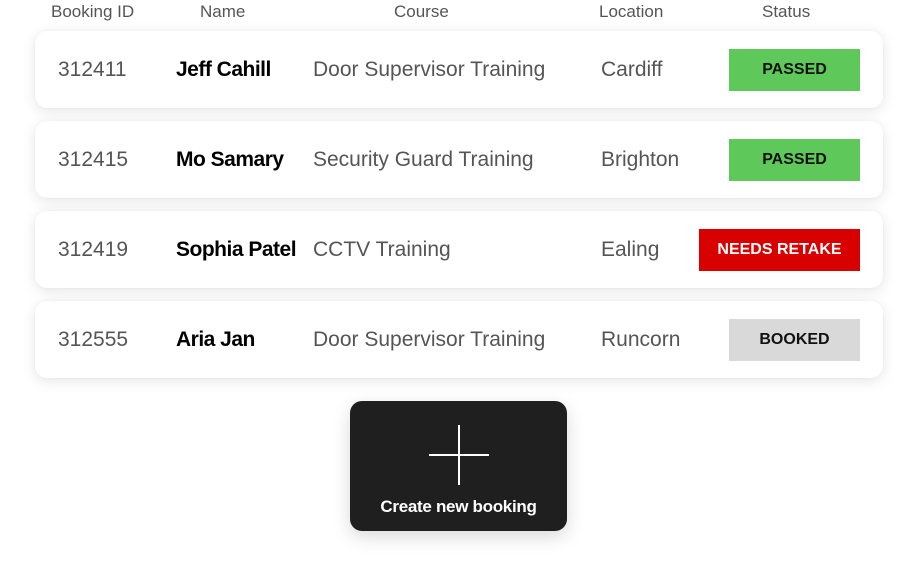 Image resolution: width=918 pixels, height=570 pixels. Describe the element at coordinates (92, 12) in the screenshot. I see `header-booking-id: Booking ID` at that location.